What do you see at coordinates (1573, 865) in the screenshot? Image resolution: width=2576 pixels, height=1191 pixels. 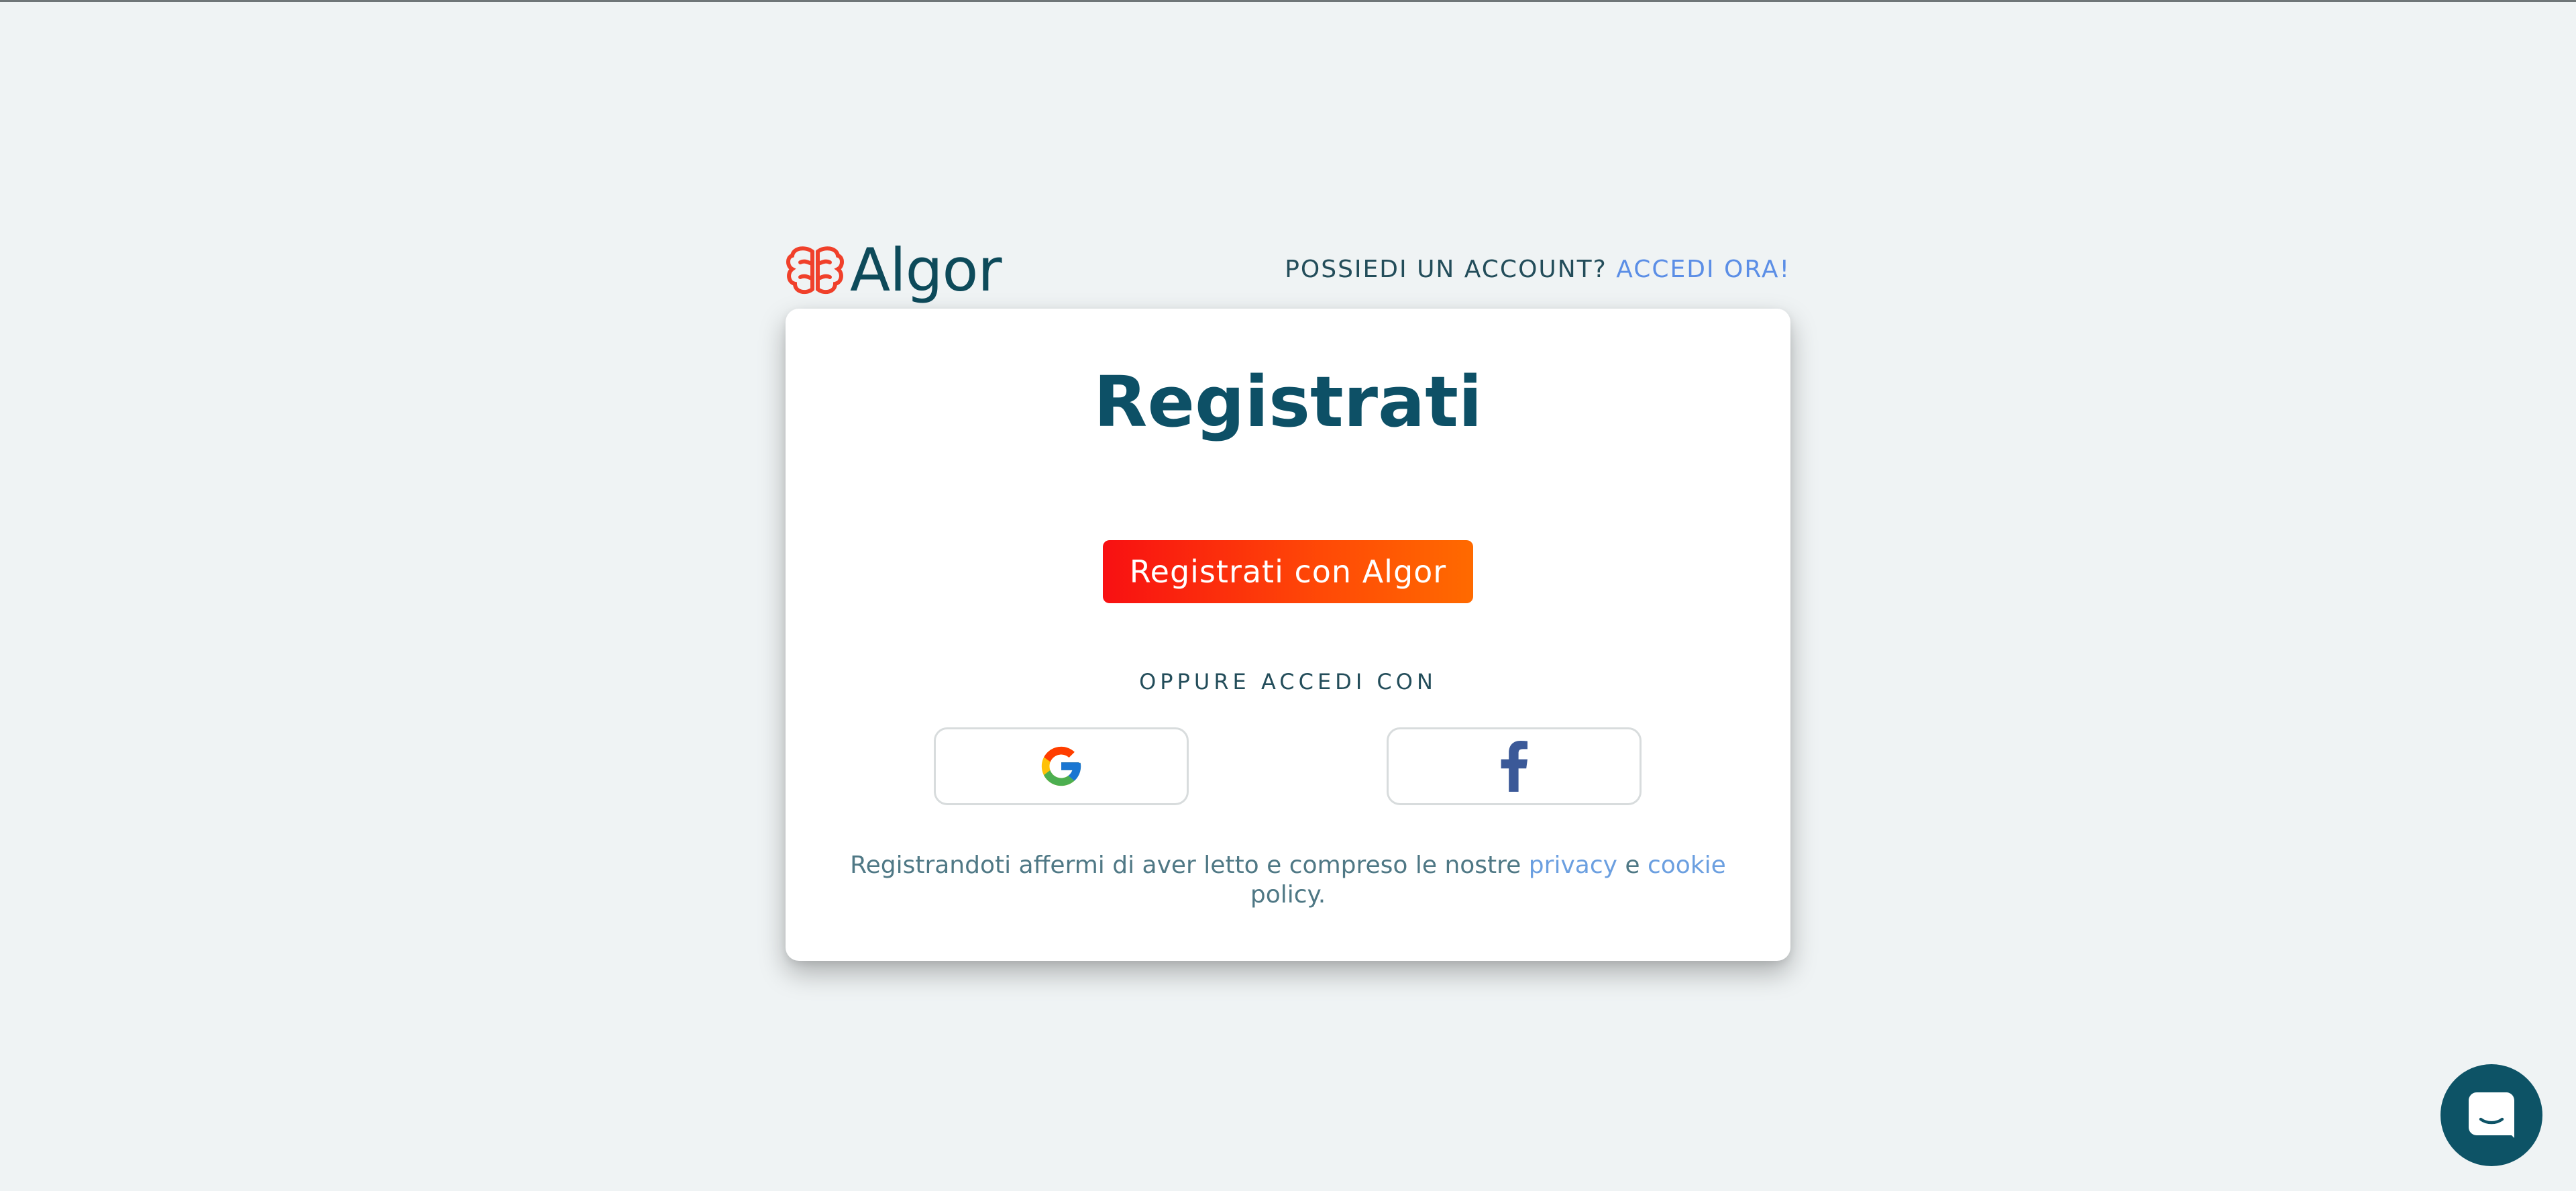 I see `privacy-link: privacy` at bounding box center [1573, 865].